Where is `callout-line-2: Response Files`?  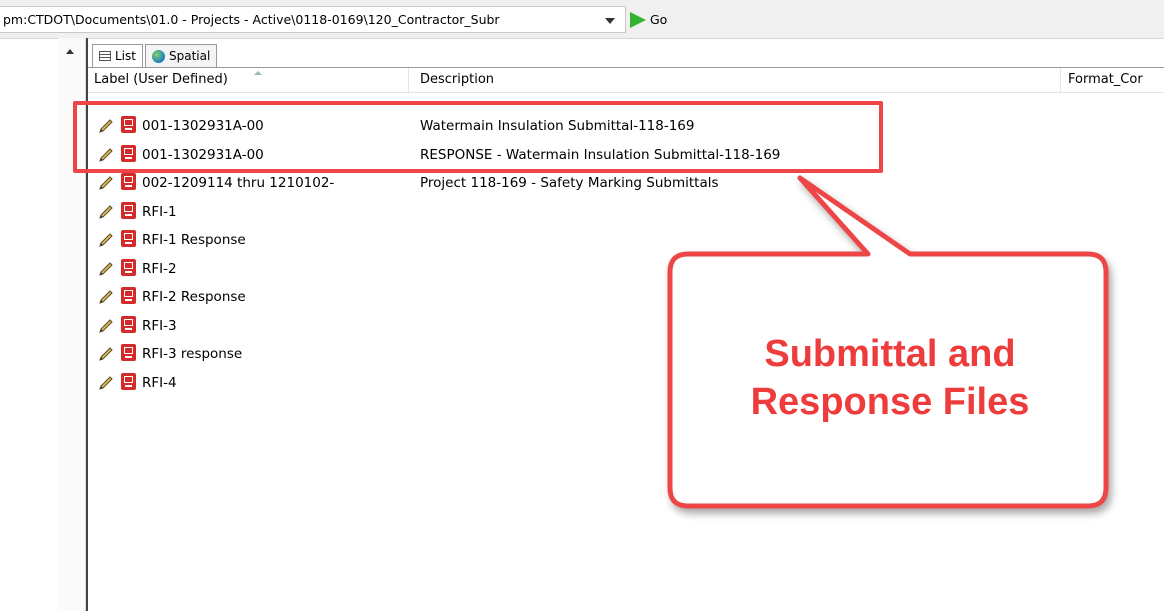
callout-line-2: Response Files is located at coordinates (890, 402).